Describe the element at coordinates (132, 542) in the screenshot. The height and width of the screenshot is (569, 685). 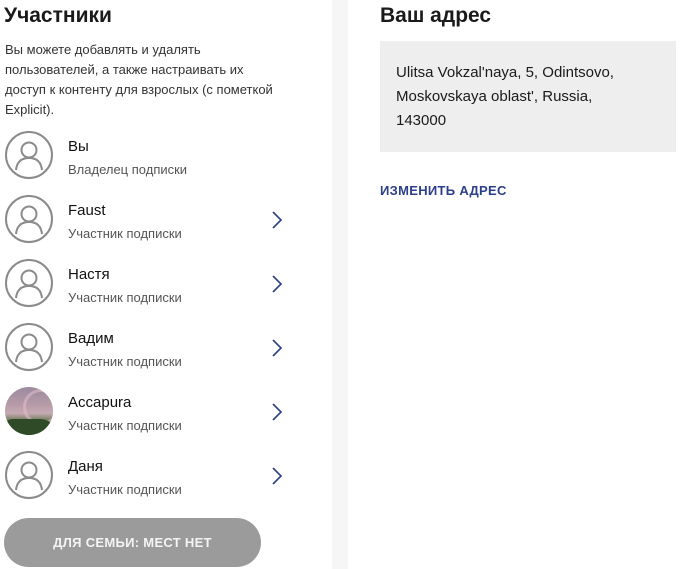
I see `family-plan-no-slots-button: ДЛЯ СЕМЬИ: МЕСТ НЕТ` at that location.